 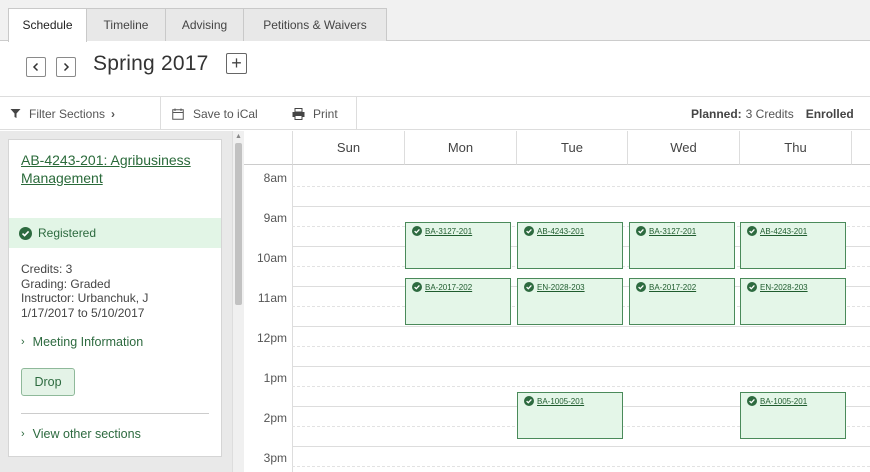 I want to click on prev-term-button, so click(x=36, y=67).